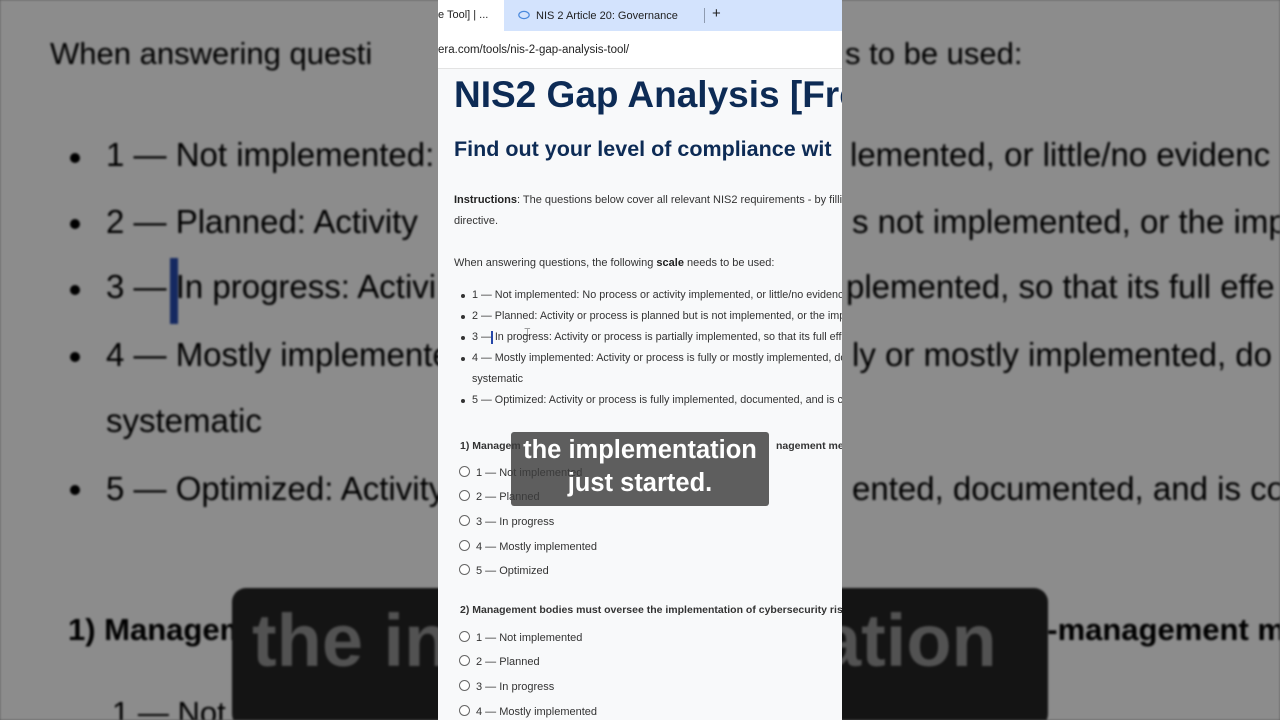  Describe the element at coordinates (485, 200) in the screenshot. I see `instructions-label: Instructions` at that location.